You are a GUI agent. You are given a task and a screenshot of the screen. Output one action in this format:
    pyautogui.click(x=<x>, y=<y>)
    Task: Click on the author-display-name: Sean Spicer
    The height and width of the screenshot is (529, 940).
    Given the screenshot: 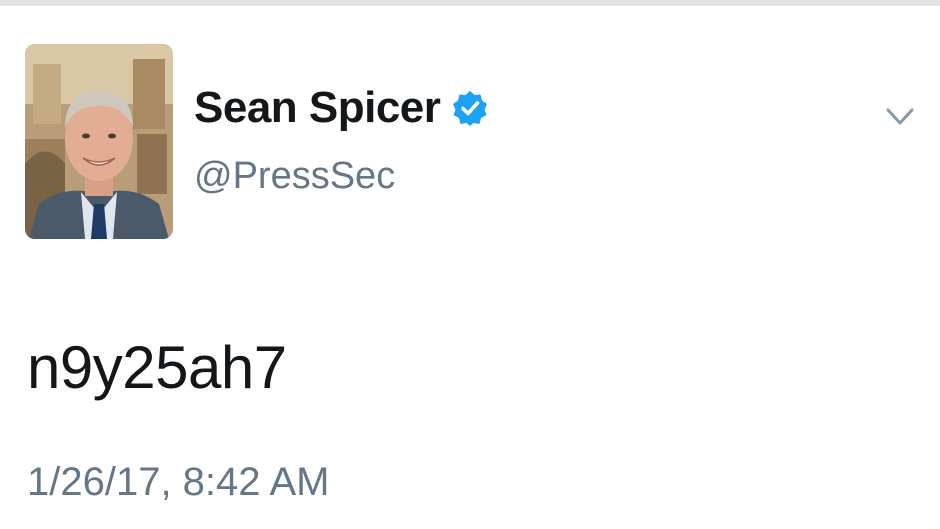 What is the action you would take?
    pyautogui.click(x=317, y=108)
    